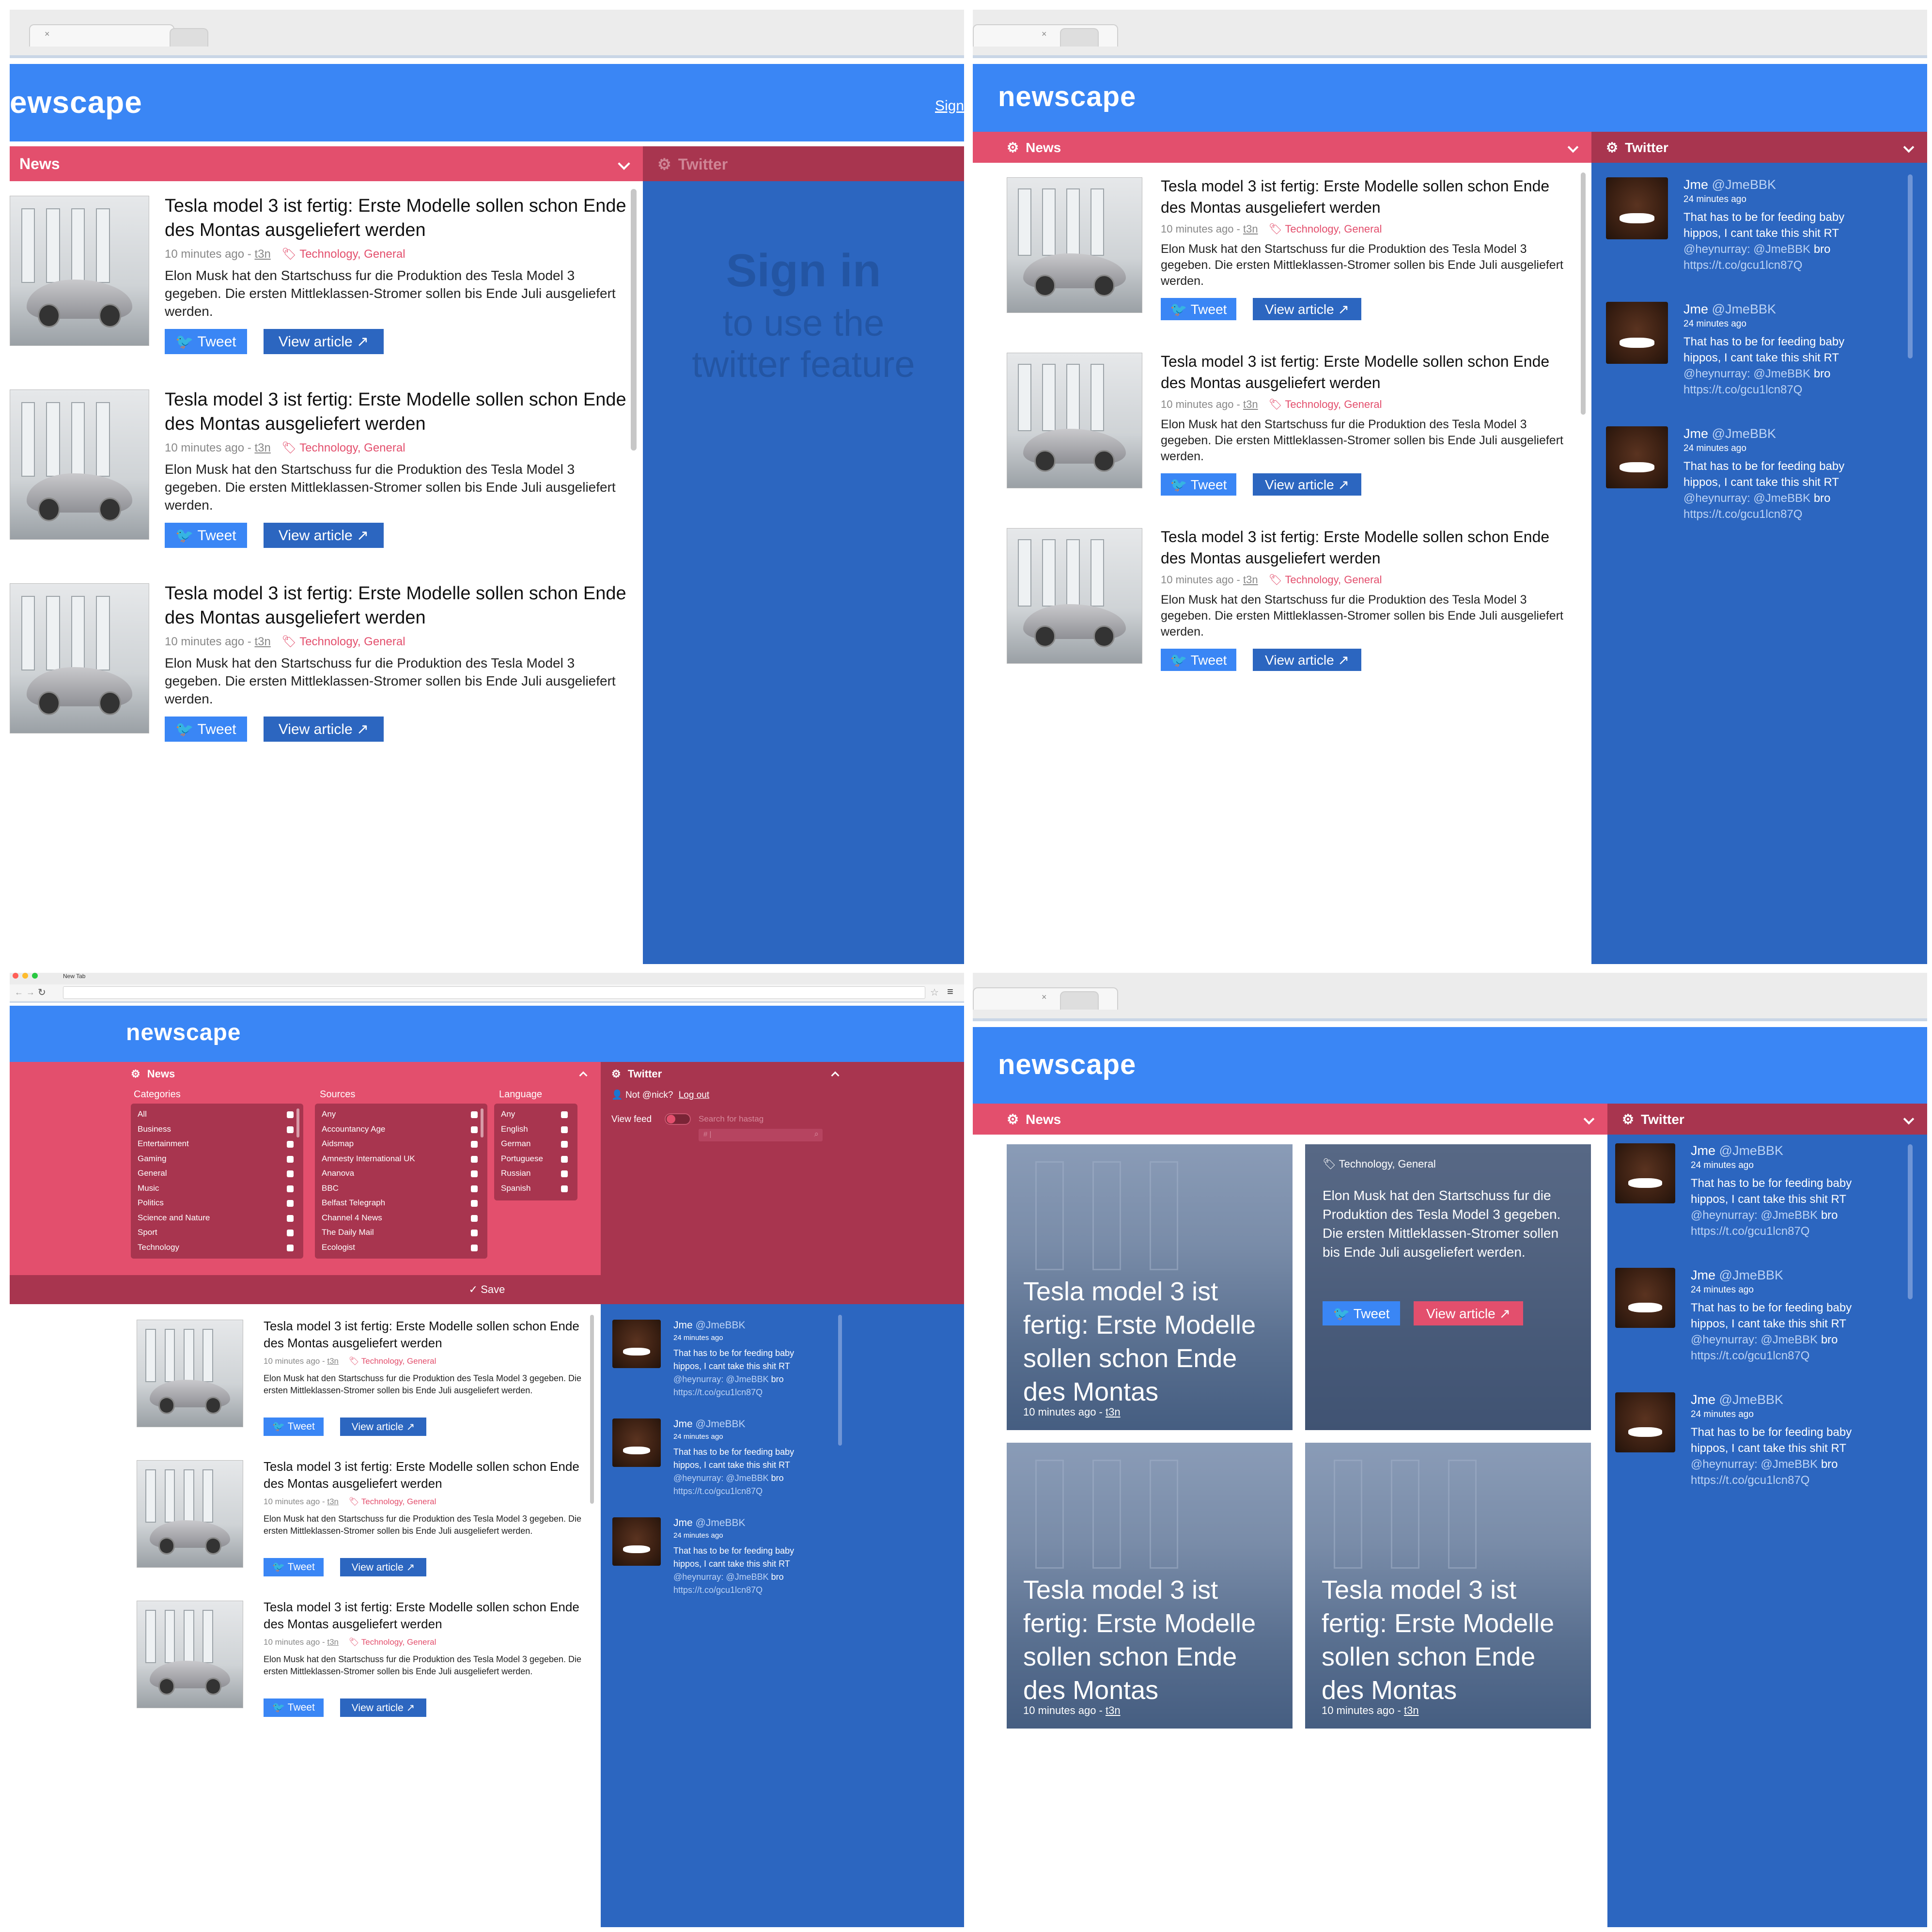 This screenshot has height=1932, width=1932. What do you see at coordinates (148, 1189) in the screenshot?
I see `select-option: Music` at bounding box center [148, 1189].